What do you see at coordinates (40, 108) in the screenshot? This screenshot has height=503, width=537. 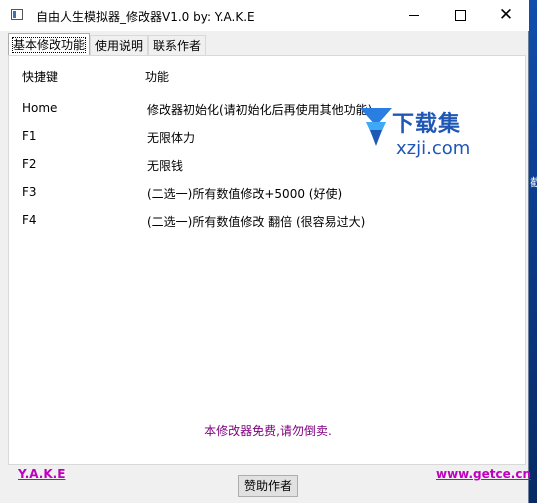 I see `hotkey-home: Home` at bounding box center [40, 108].